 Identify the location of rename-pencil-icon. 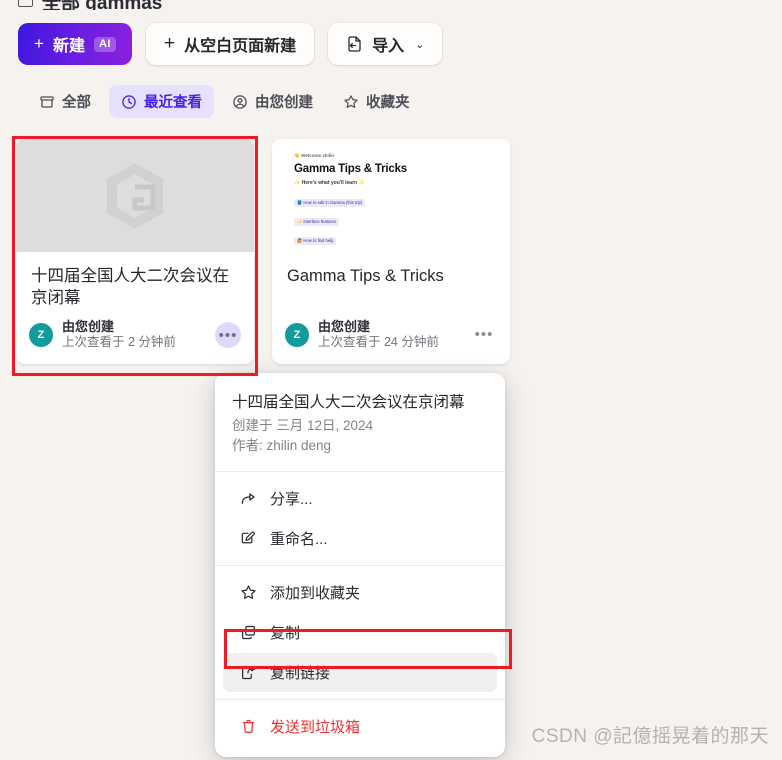
(248, 538).